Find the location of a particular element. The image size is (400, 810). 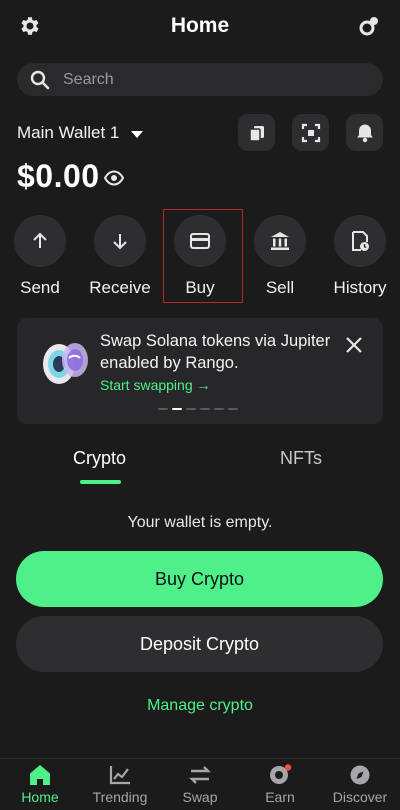

start-swapping-link: Start swapping → is located at coordinates (155, 385).